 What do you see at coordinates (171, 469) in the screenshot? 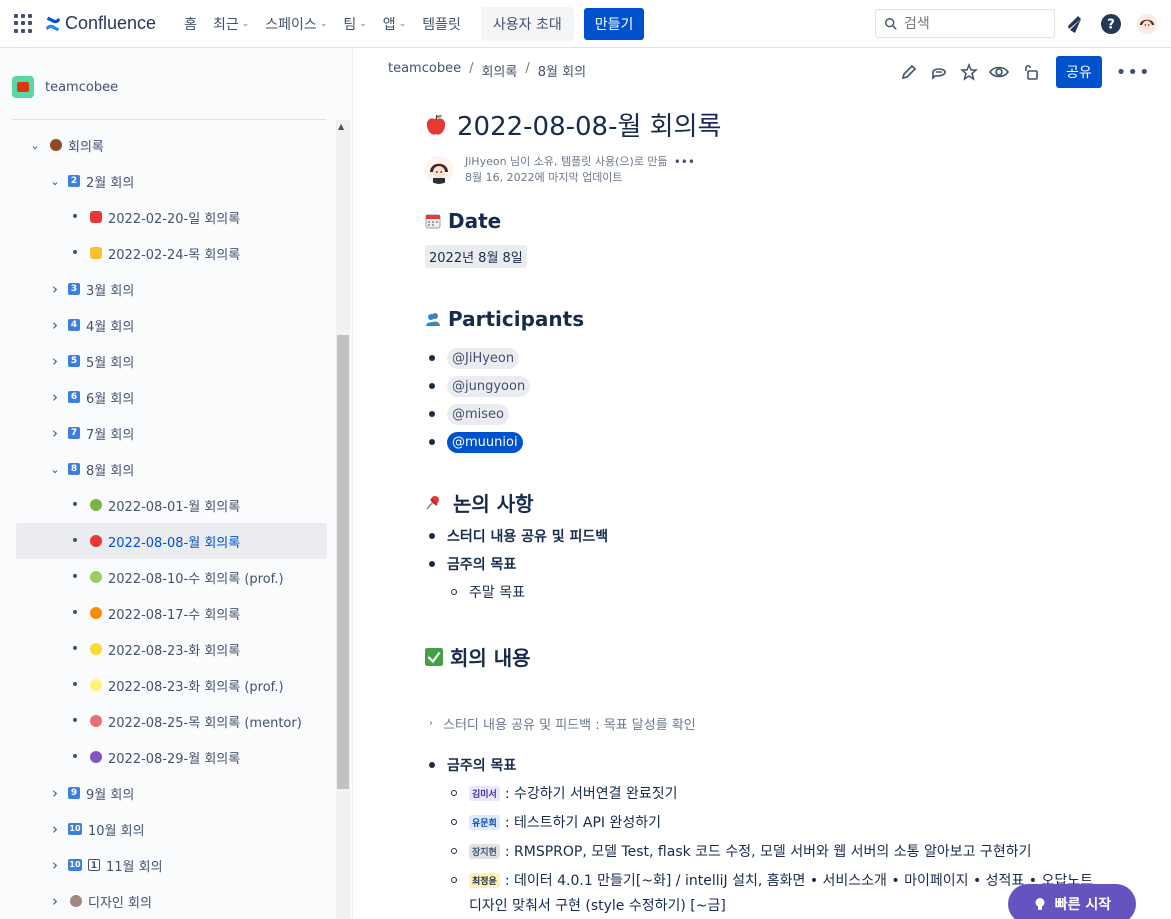
I see `sidebar-tree-item: ⌄ 8 8월 회의` at bounding box center [171, 469].